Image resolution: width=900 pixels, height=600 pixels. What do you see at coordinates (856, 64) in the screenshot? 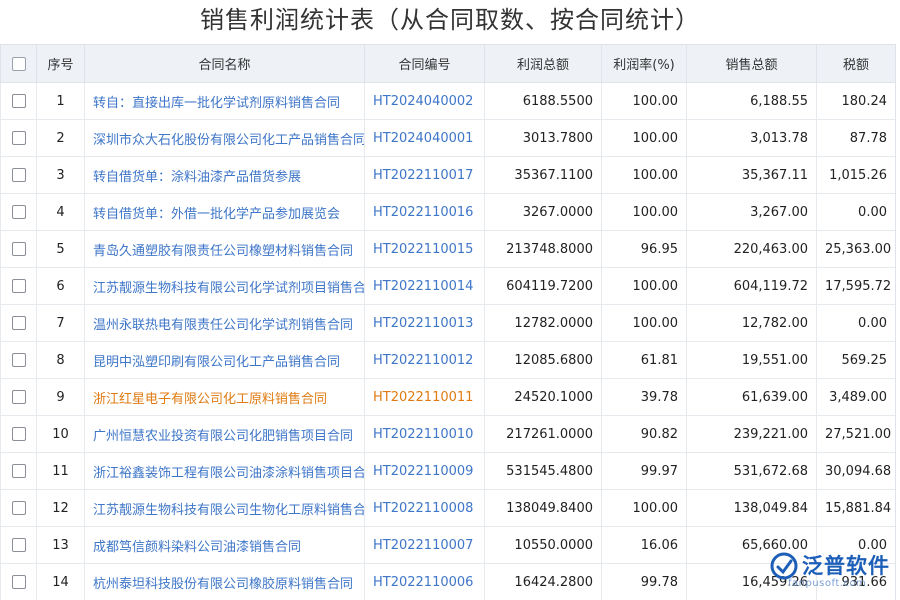
I see `column-header-tax: 税额` at bounding box center [856, 64].